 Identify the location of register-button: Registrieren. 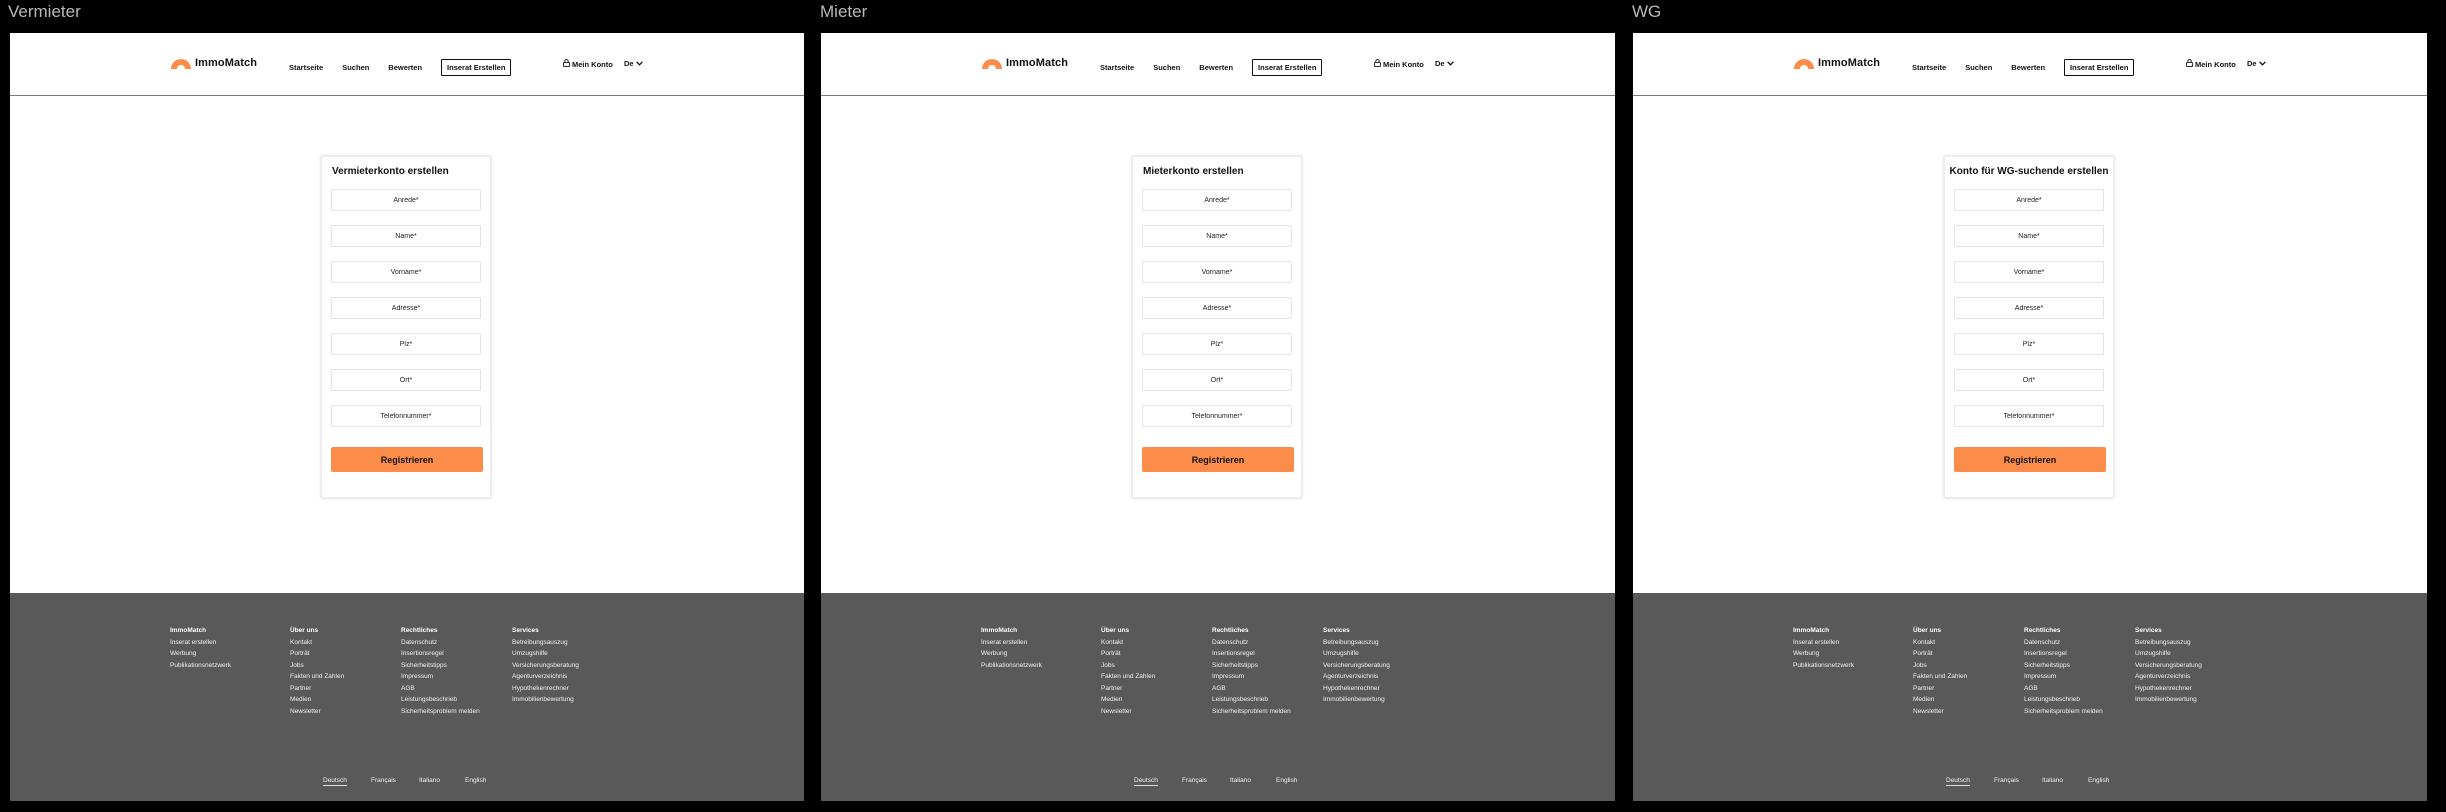
(407, 459).